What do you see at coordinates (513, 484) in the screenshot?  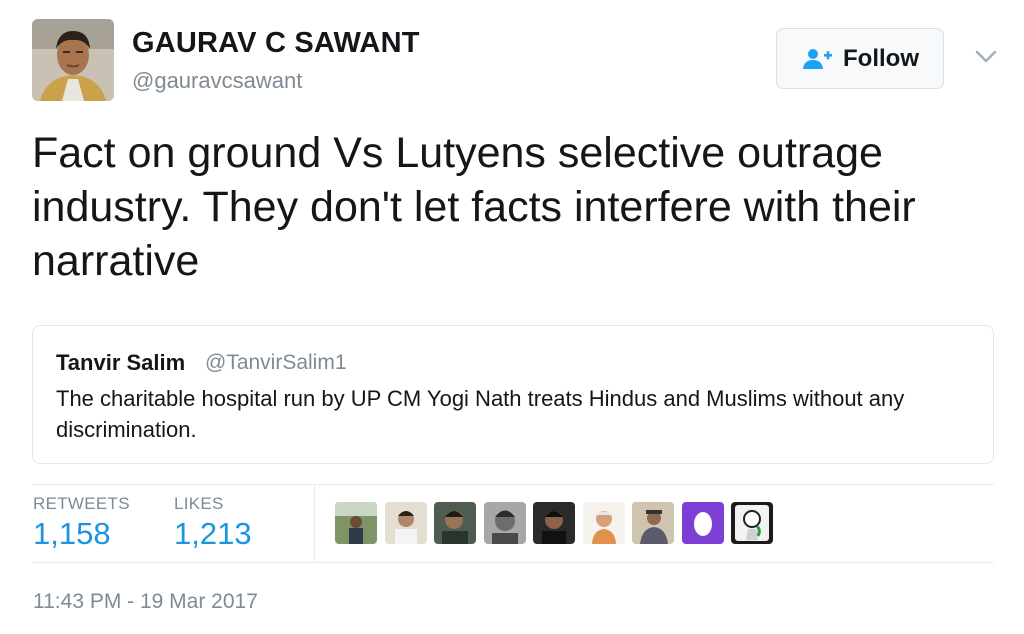 I see `stats-top-divider` at bounding box center [513, 484].